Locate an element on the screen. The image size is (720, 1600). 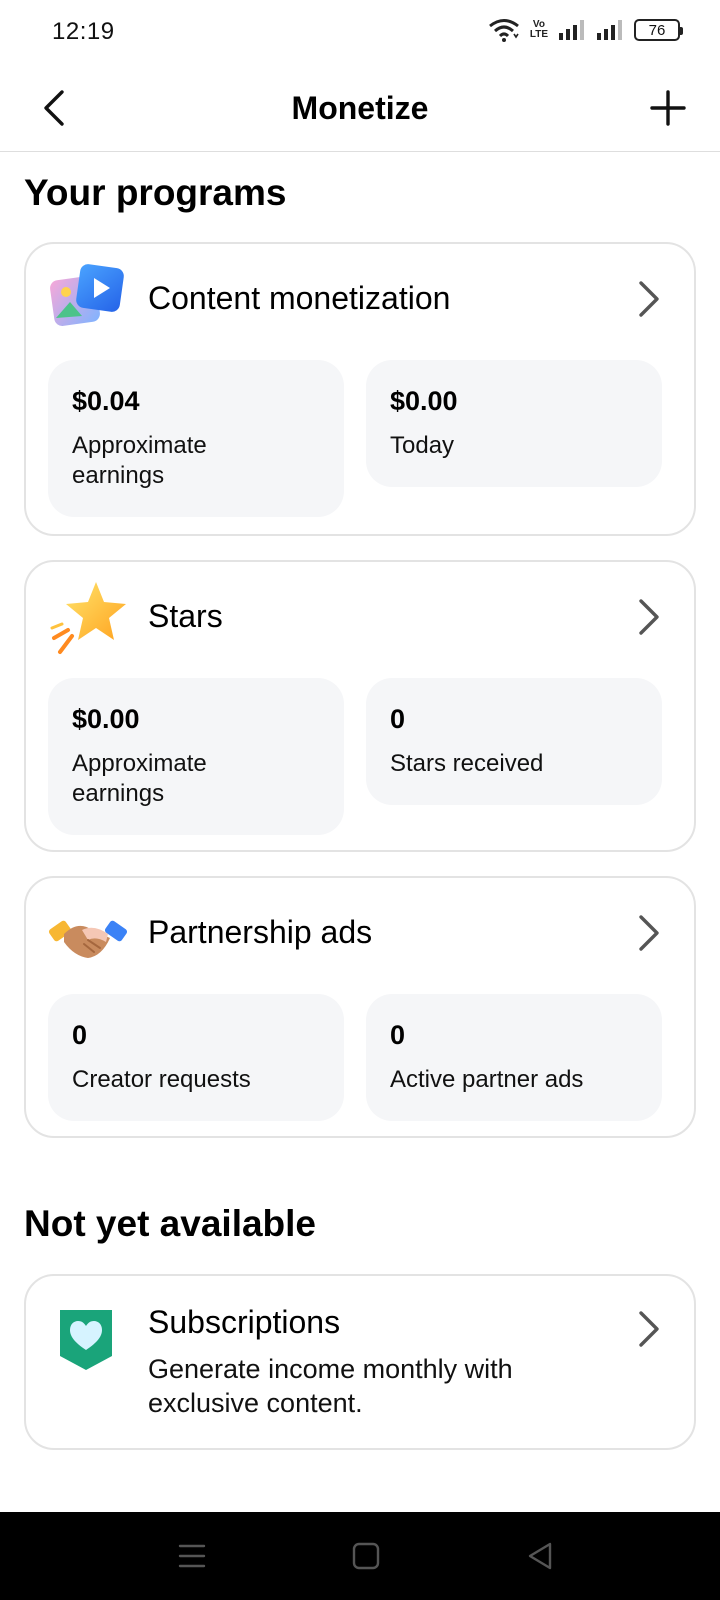
stat-label: Stars received is located at coordinates (467, 763).